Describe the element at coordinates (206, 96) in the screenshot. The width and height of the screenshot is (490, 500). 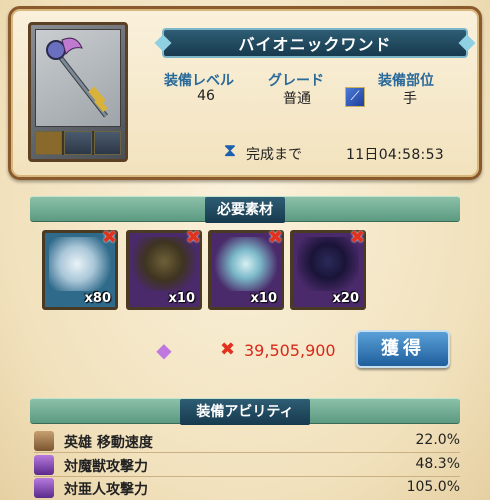
I see `equip-level-value: 46` at that location.